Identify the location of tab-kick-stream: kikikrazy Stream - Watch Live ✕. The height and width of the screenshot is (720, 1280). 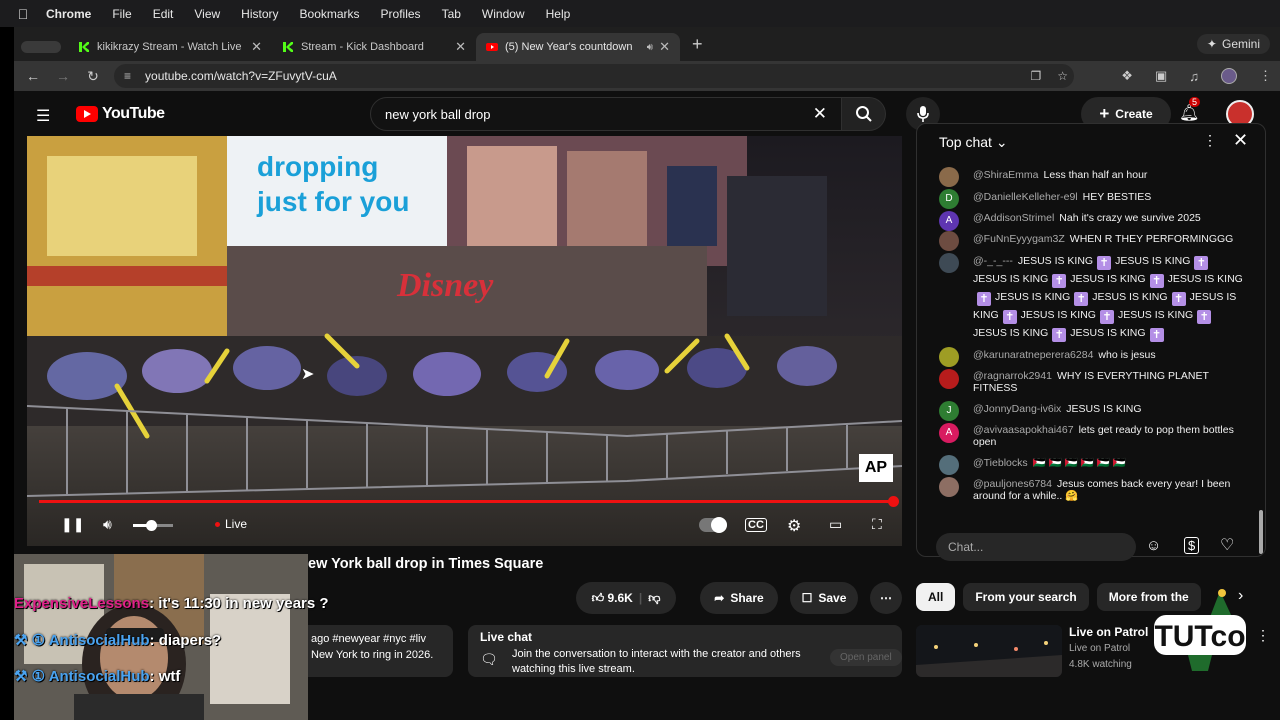
(170, 47).